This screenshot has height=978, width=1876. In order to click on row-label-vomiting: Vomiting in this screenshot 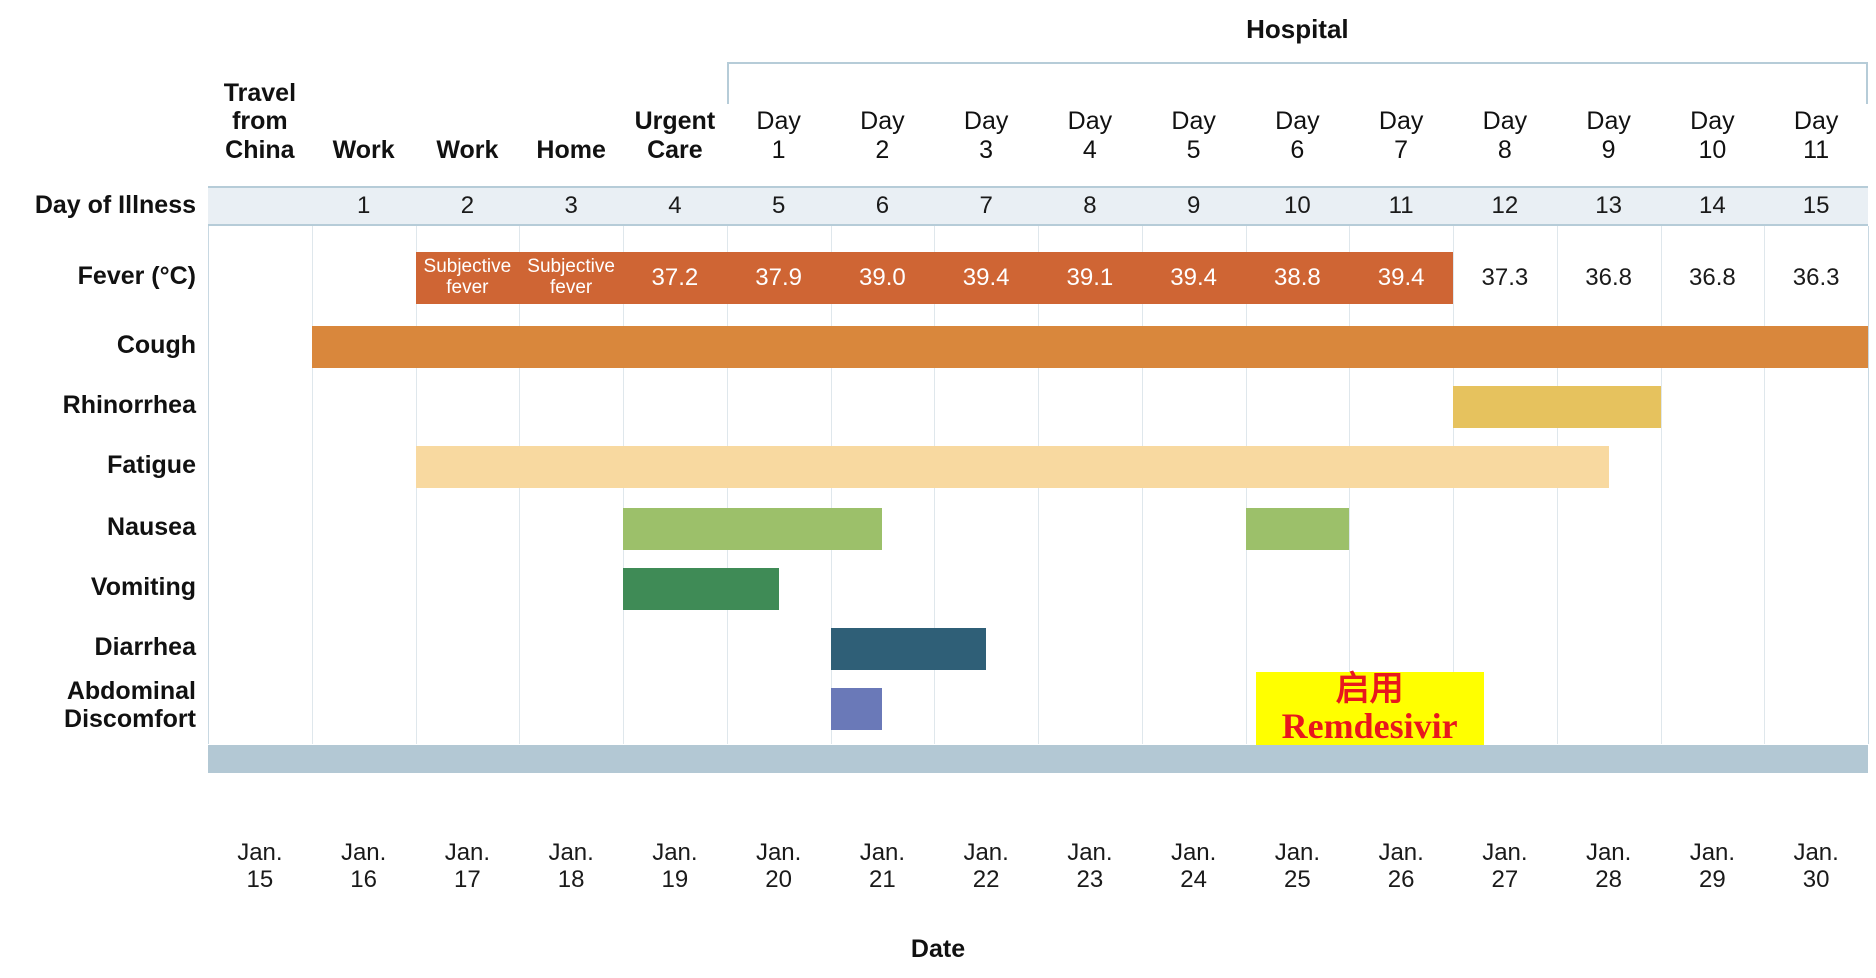, I will do `click(98, 587)`.